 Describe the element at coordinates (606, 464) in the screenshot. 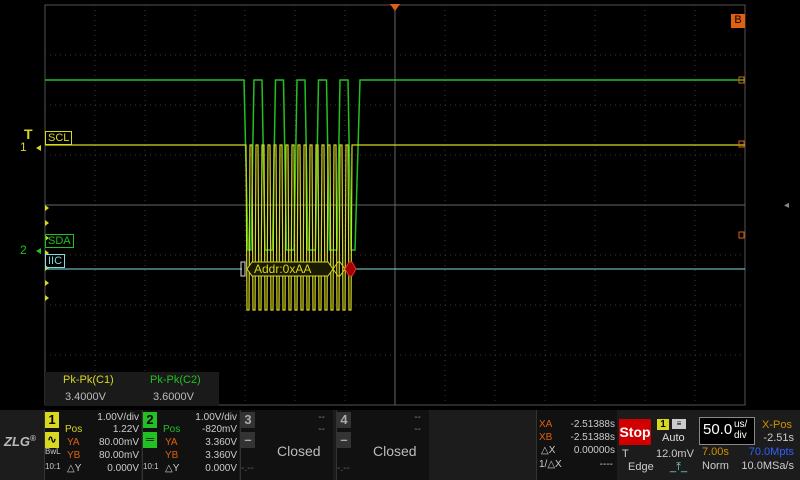

I see `cursor-inv: ----` at that location.